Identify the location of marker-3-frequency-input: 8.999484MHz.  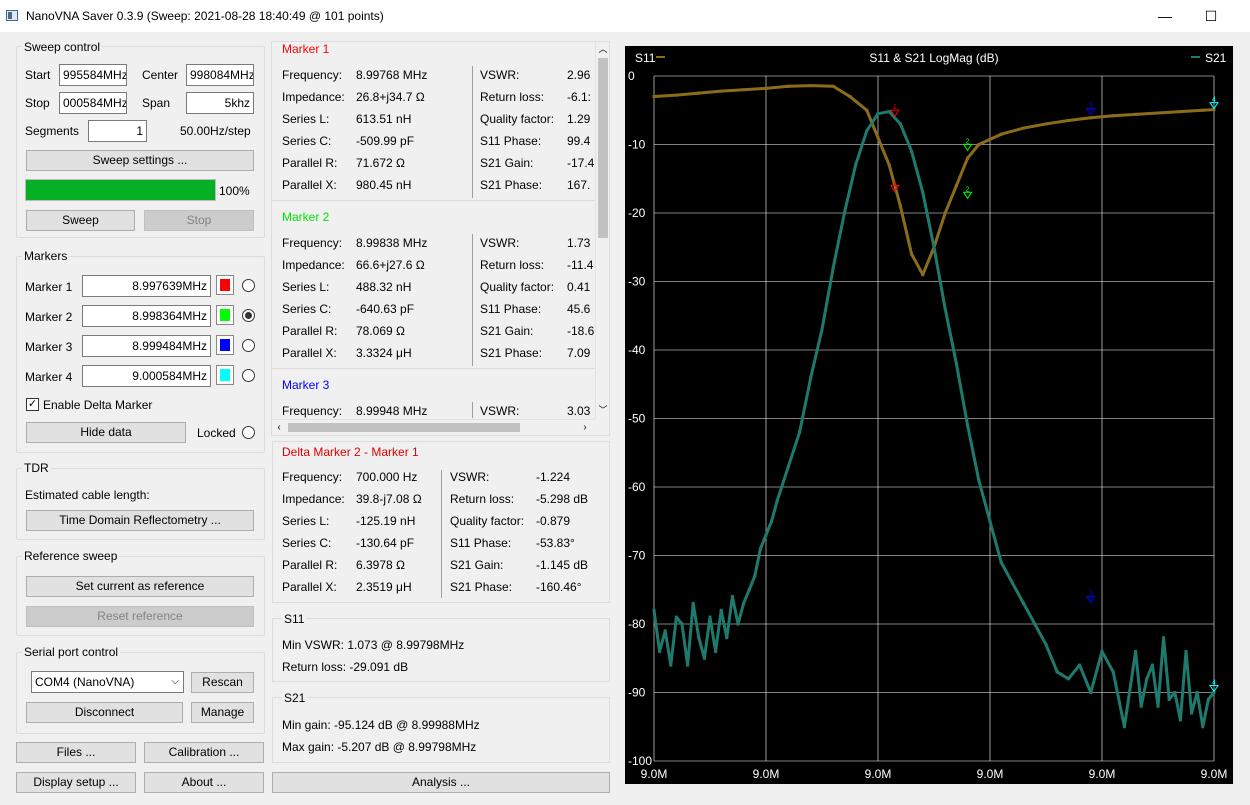
(146, 346).